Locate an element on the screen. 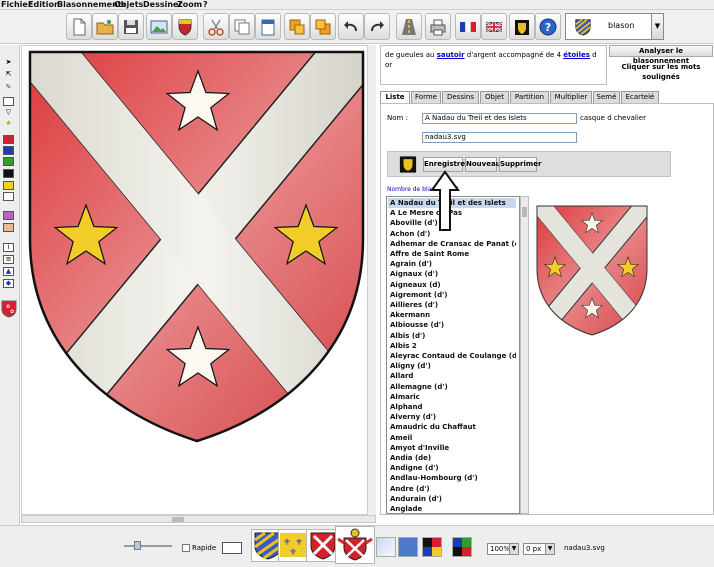  color-black-swatch is located at coordinates (8, 173).